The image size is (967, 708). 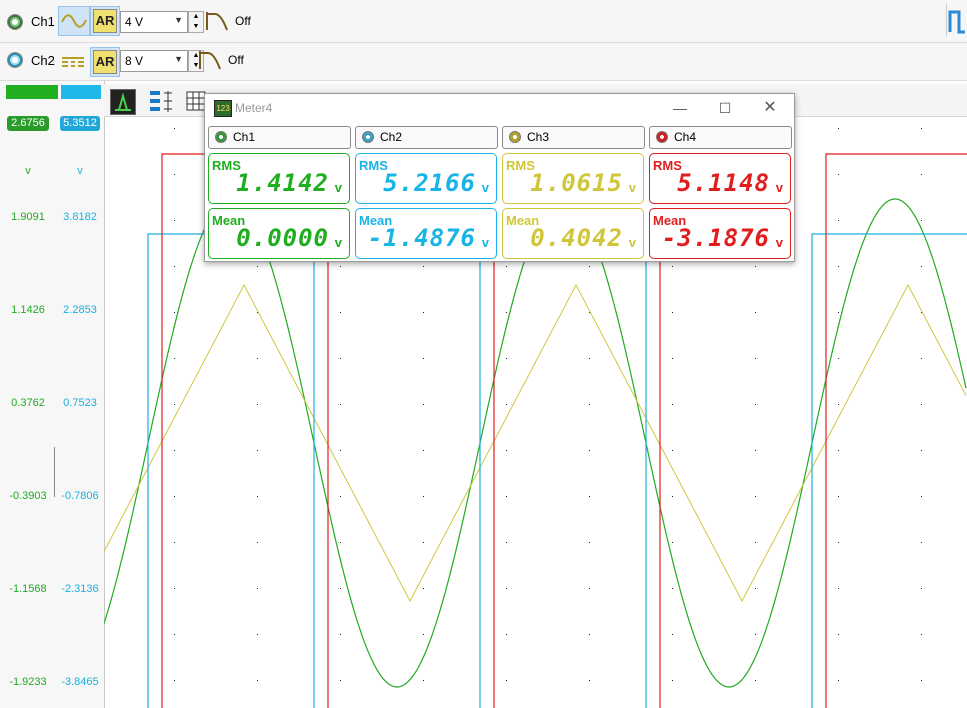 What do you see at coordinates (43, 21) in the screenshot?
I see `ch1-label: Ch1` at bounding box center [43, 21].